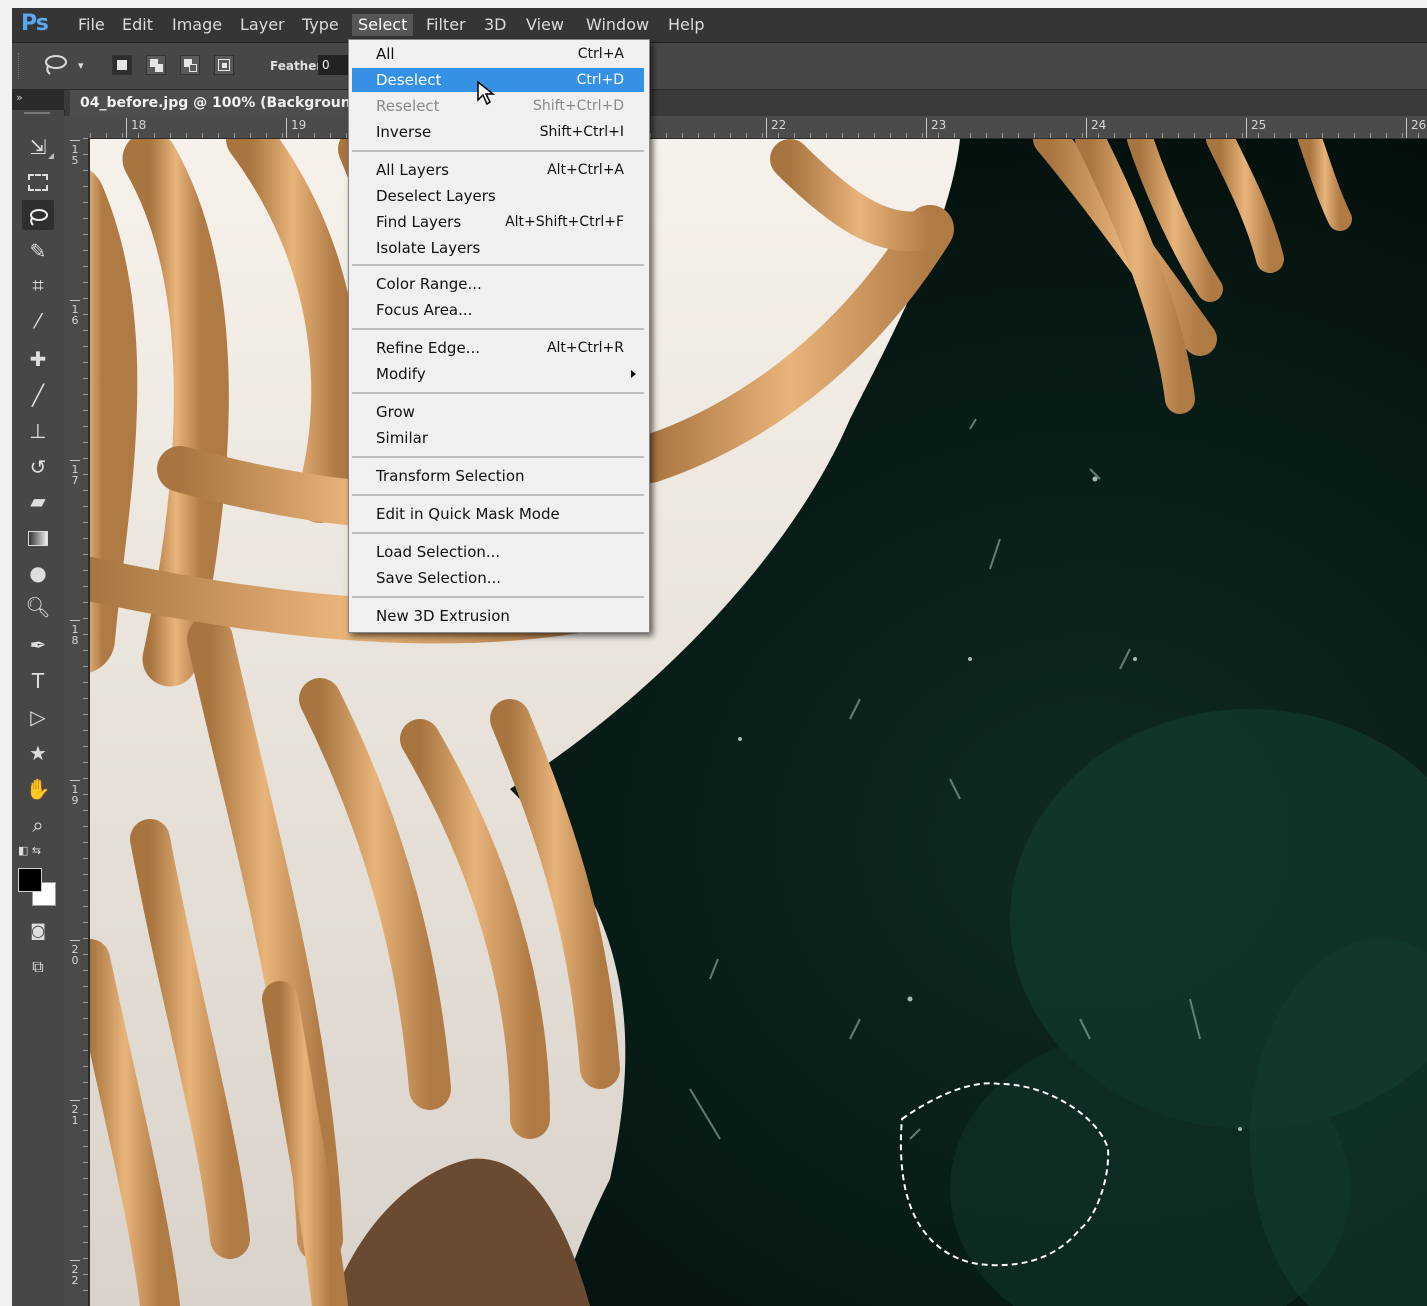  What do you see at coordinates (38, 215) in the screenshot?
I see `lasso-tool-icon` at bounding box center [38, 215].